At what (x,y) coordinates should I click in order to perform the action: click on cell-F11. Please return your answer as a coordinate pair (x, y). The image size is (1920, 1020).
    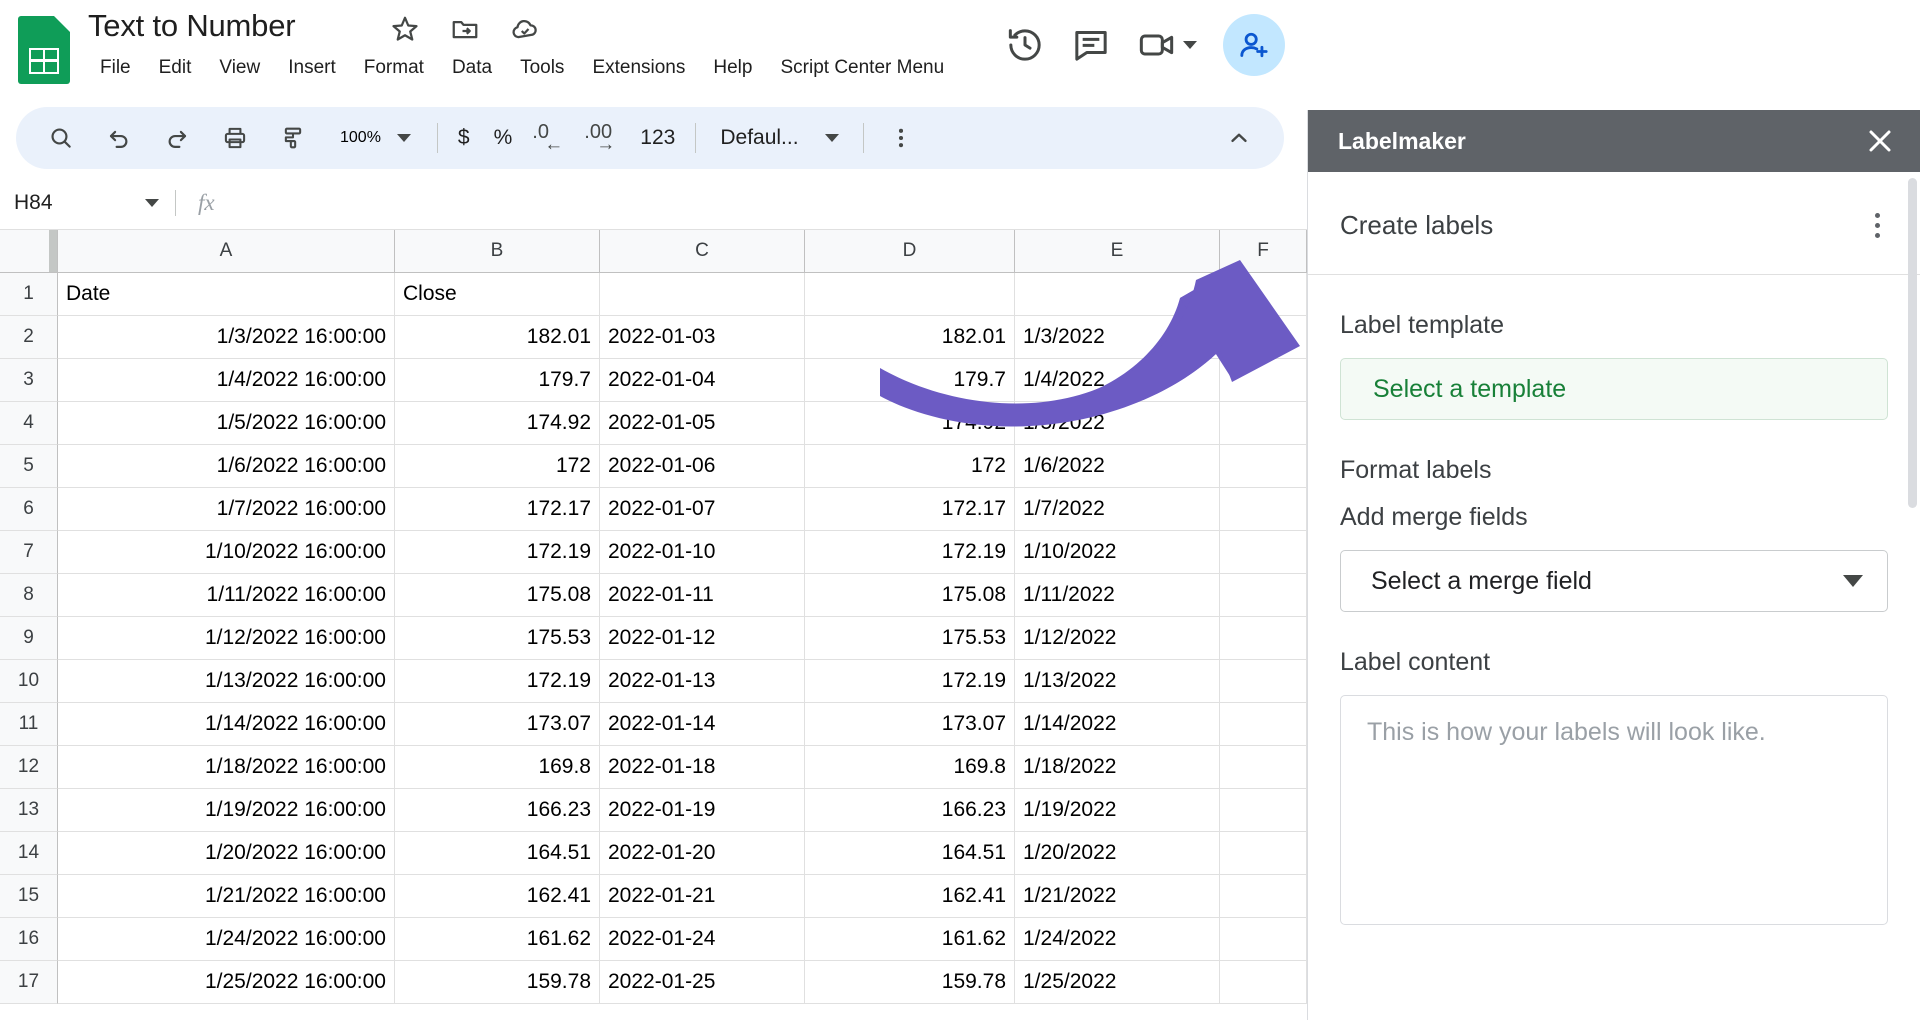
    Looking at the image, I should click on (1263, 724).